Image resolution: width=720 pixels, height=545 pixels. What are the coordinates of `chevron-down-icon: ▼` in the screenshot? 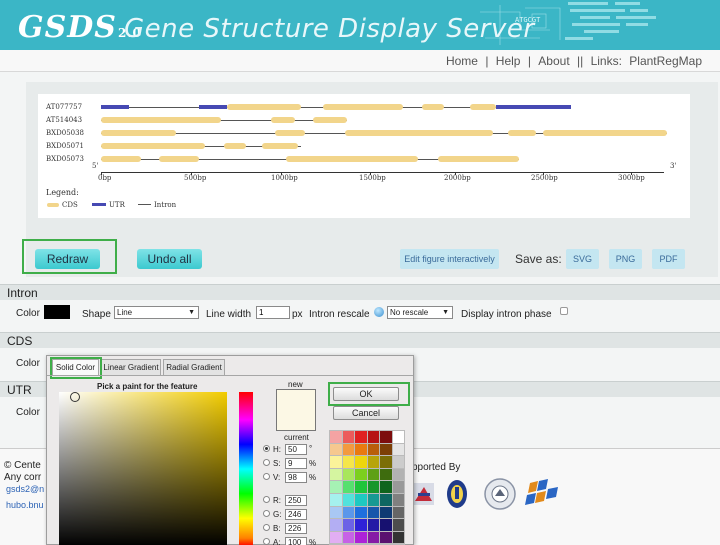 It's located at (445, 312).